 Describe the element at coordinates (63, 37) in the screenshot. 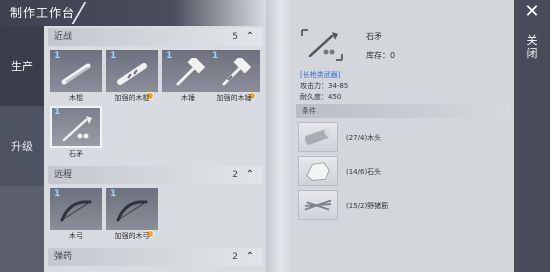

I see `section-title: 近战` at that location.